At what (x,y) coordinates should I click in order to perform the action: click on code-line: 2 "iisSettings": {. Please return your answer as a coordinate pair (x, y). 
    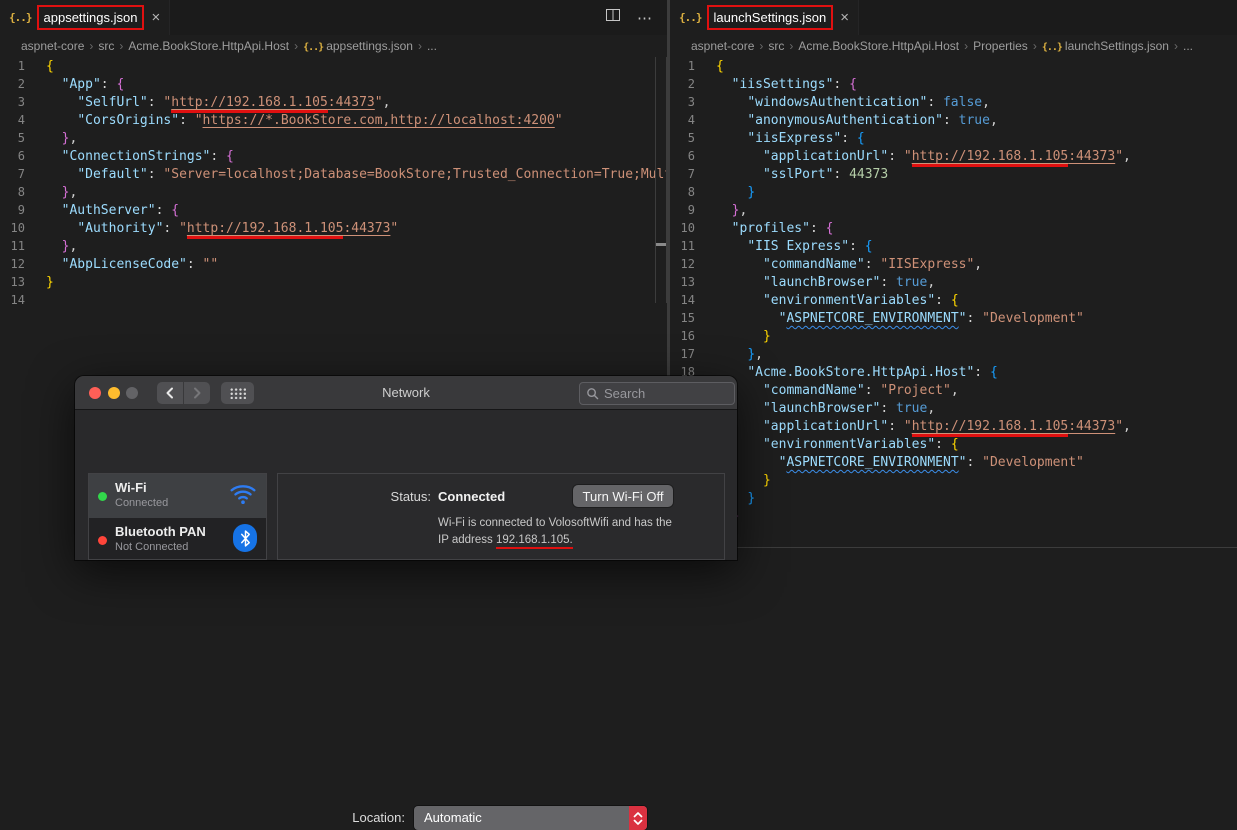
    Looking at the image, I should click on (953, 84).